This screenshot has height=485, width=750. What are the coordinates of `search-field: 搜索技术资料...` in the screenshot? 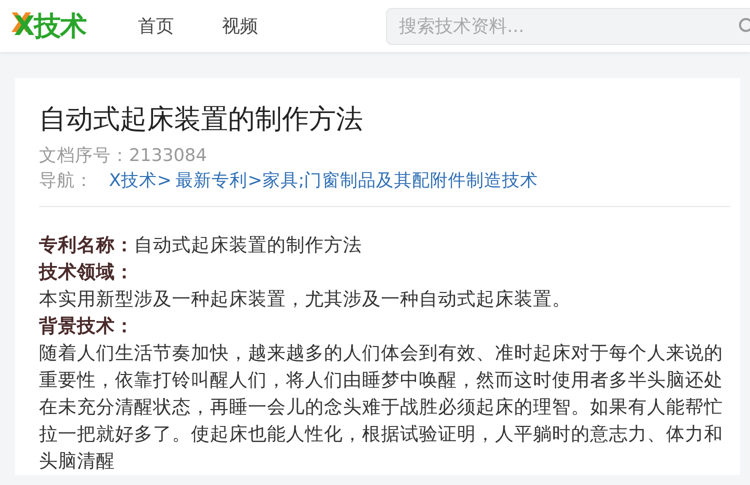 It's located at (568, 26).